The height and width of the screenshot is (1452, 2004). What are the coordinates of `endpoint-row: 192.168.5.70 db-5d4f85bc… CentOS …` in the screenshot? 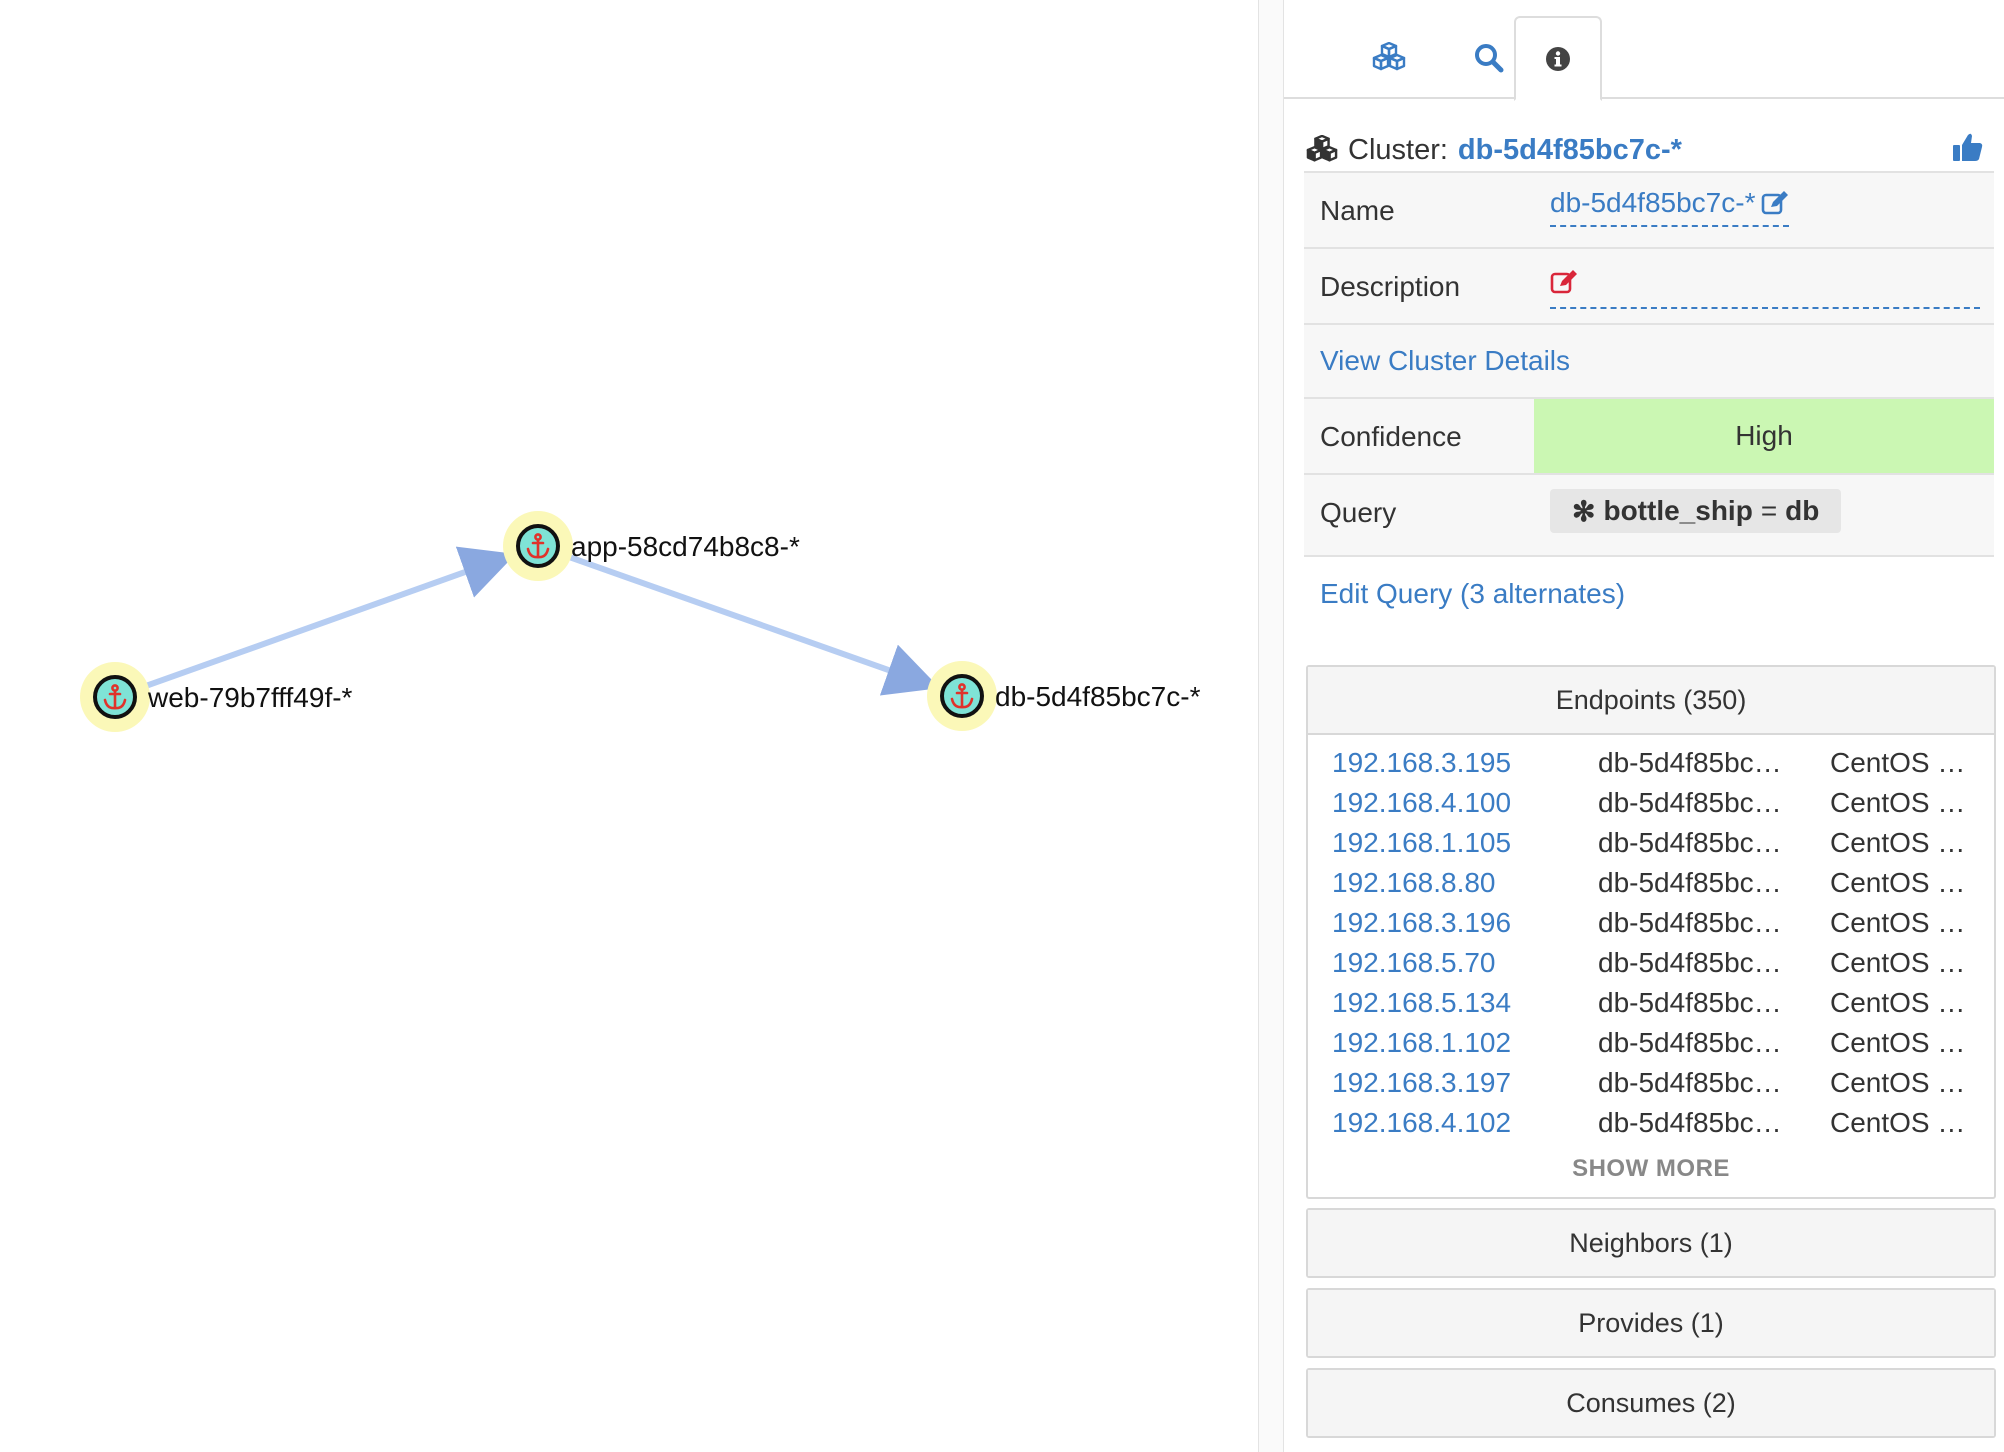 It's located at (1651, 967).